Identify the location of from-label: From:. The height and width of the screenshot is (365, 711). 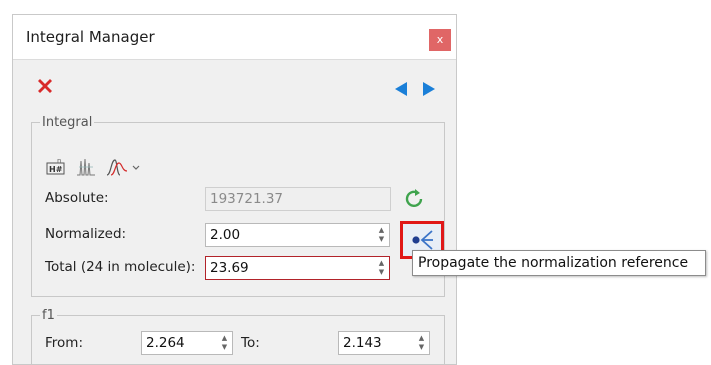
(64, 343).